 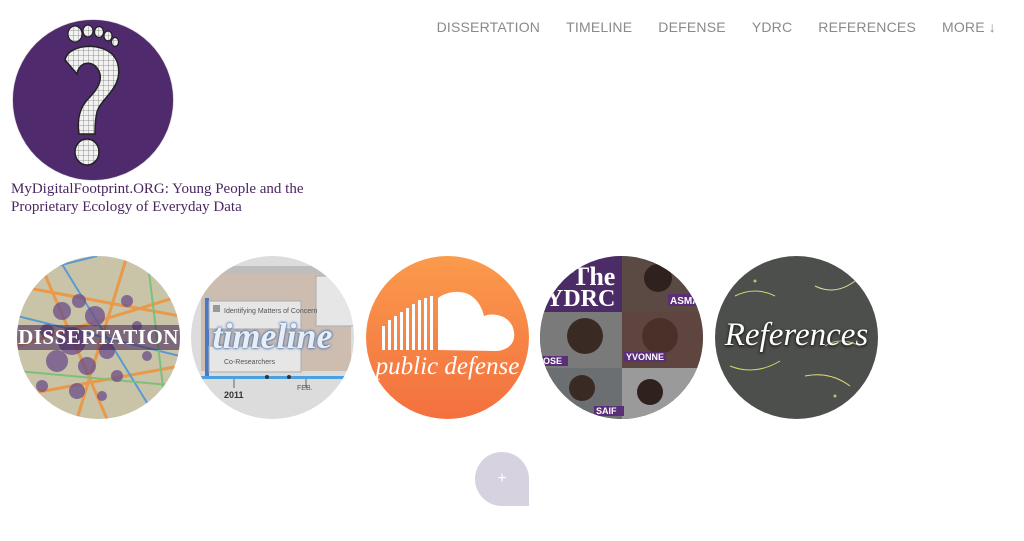 I want to click on ydrc-name-saif: SAIF, so click(x=606, y=411).